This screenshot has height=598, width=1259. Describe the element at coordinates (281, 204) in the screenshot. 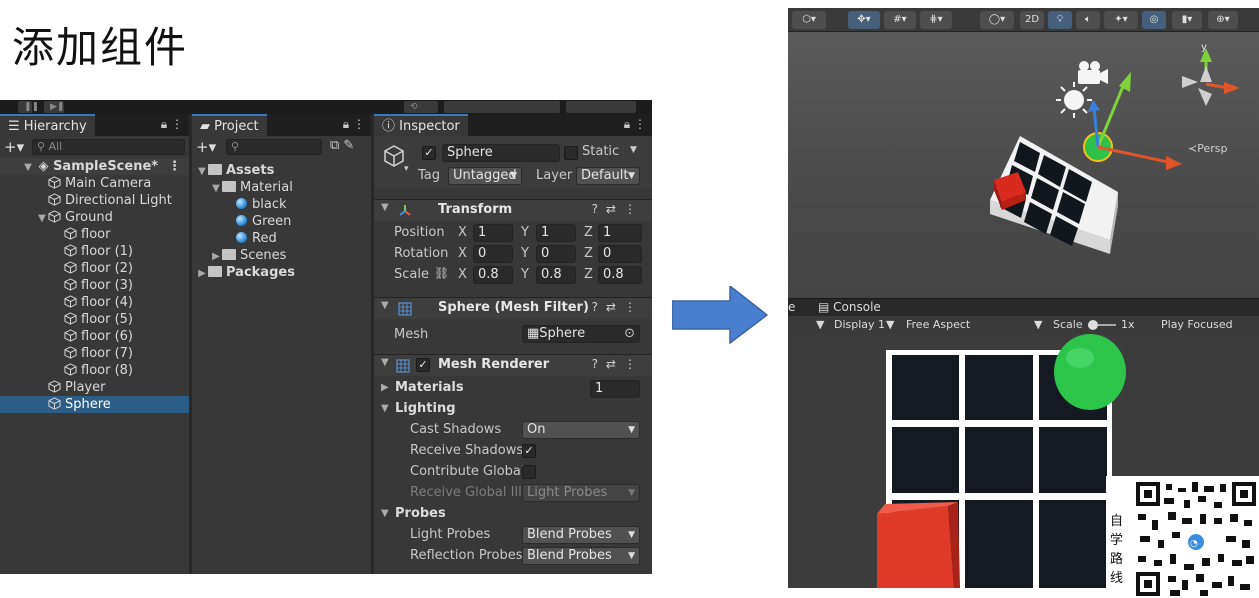

I see `project-item: black` at that location.